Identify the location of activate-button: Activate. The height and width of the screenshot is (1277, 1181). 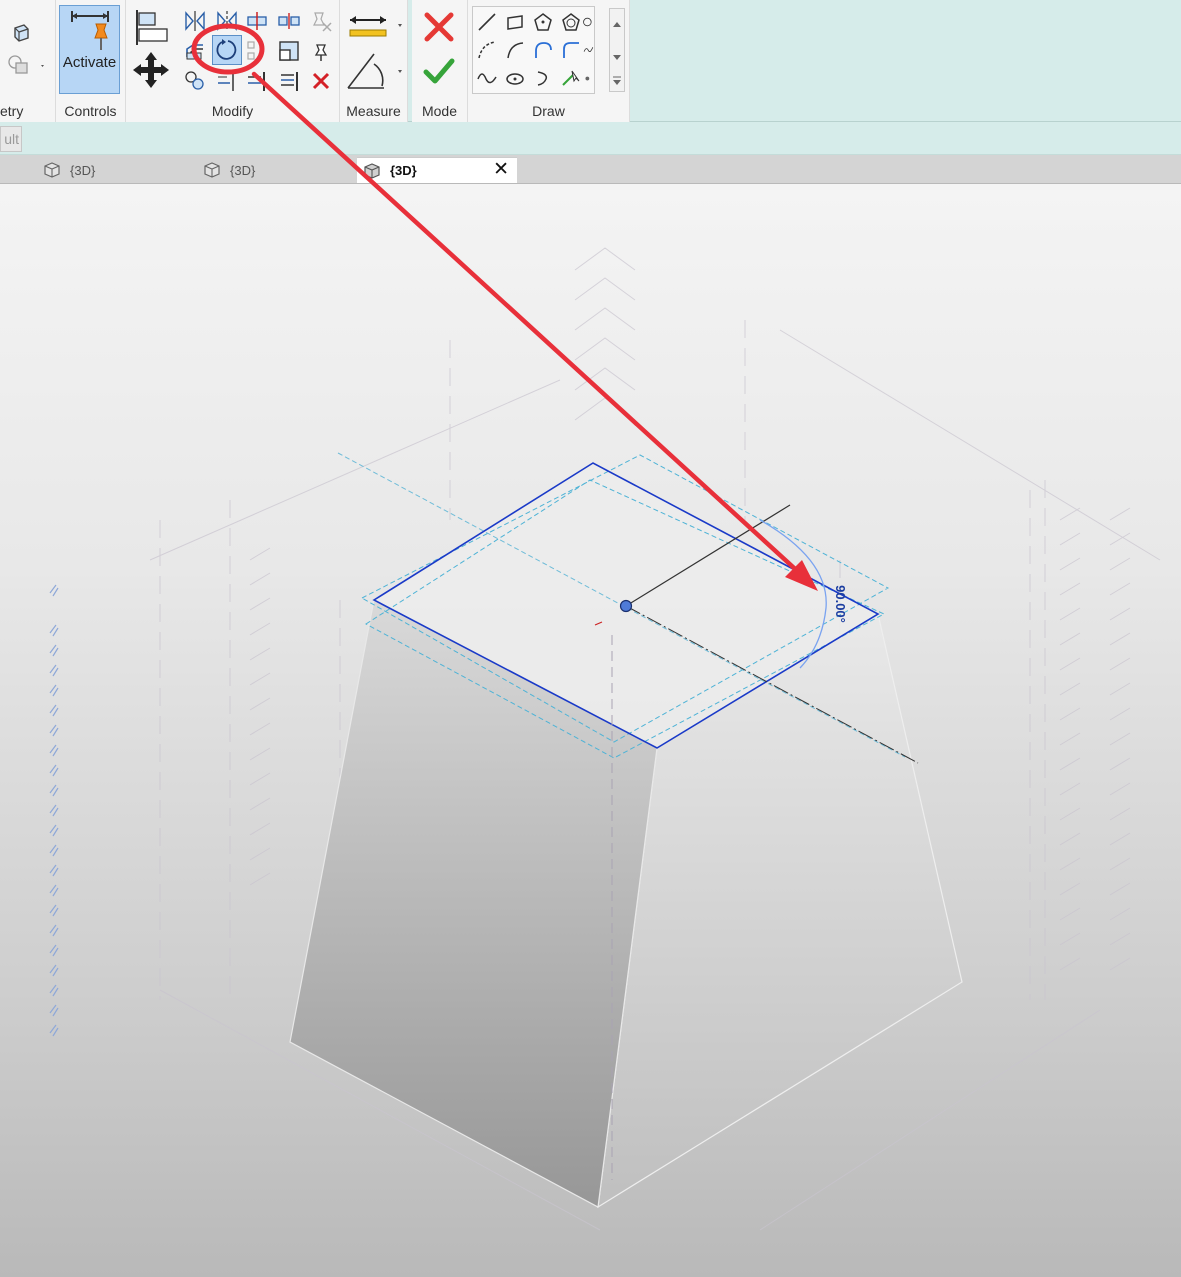
(89, 49).